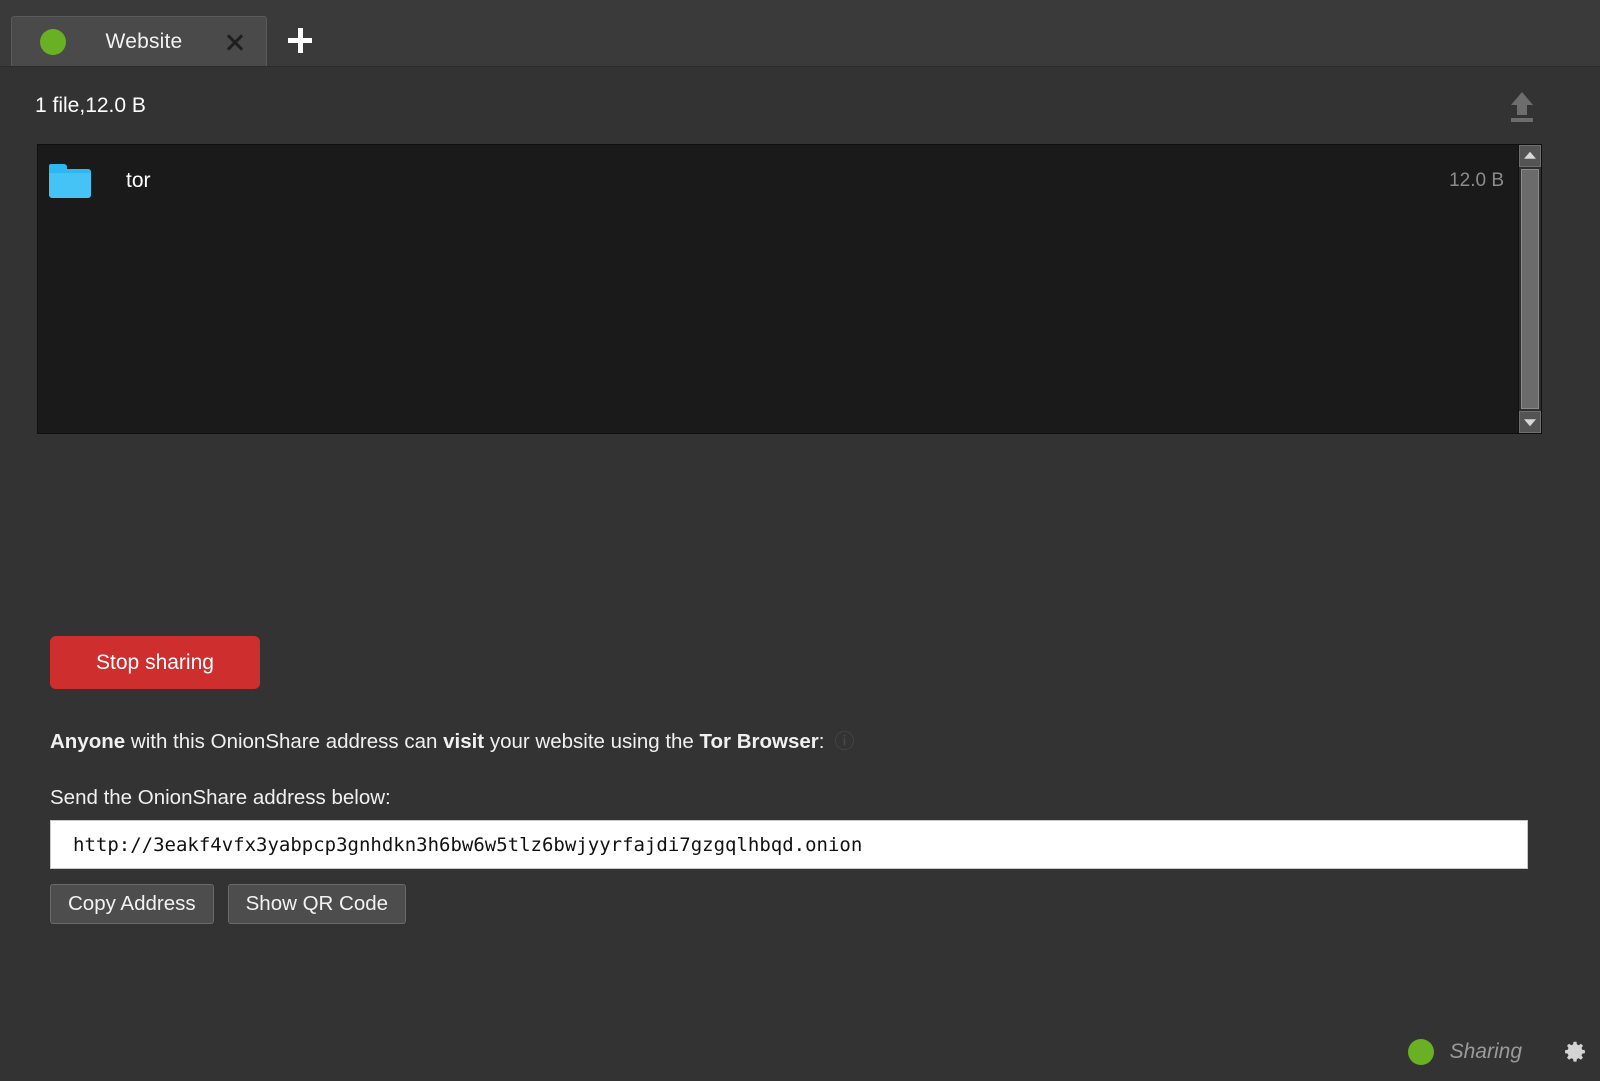 This screenshot has height=1081, width=1600. I want to click on folder-icon, so click(70, 181).